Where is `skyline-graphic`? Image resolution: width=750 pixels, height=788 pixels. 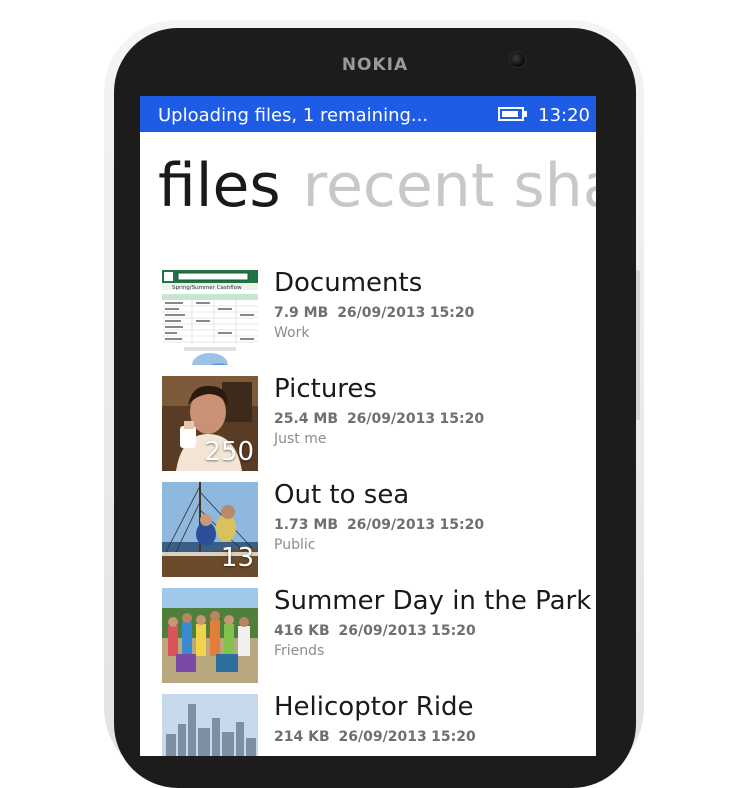 skyline-graphic is located at coordinates (210, 725).